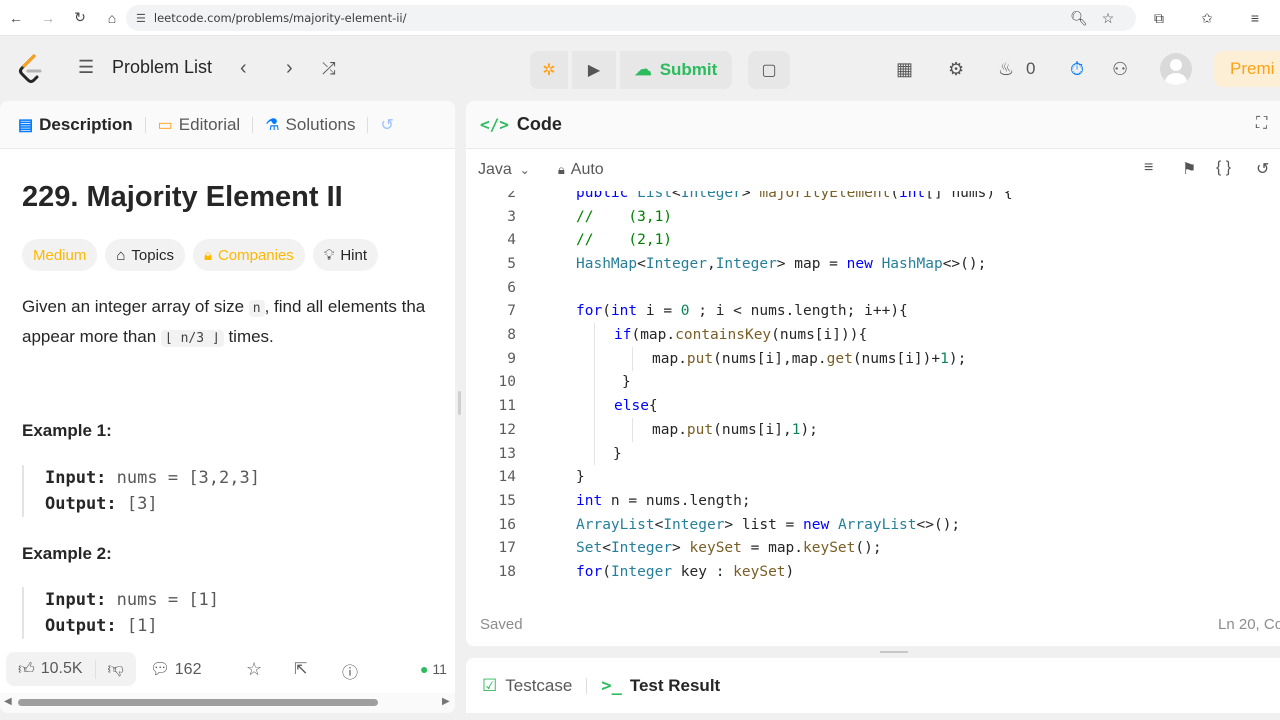 The height and width of the screenshot is (720, 1280). What do you see at coordinates (873, 406) in the screenshot?
I see `code-line: 11 else{` at bounding box center [873, 406].